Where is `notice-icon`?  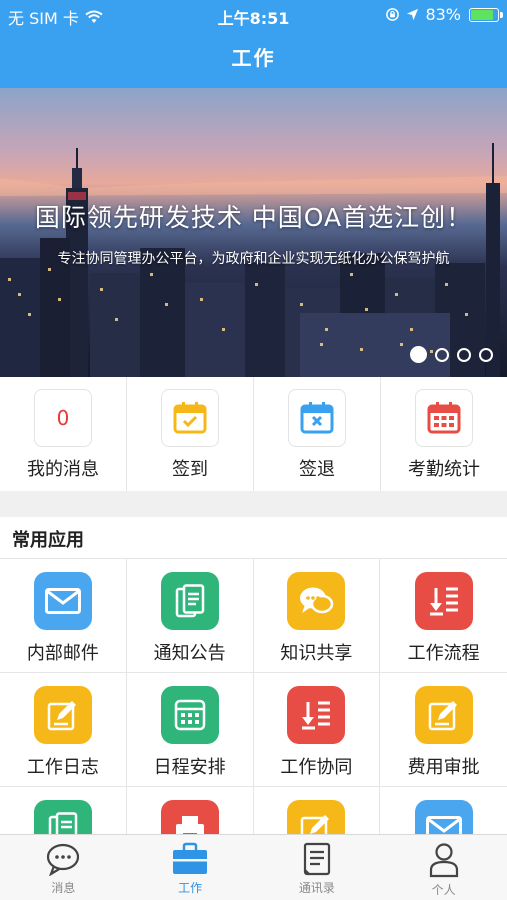 notice-icon is located at coordinates (189, 601).